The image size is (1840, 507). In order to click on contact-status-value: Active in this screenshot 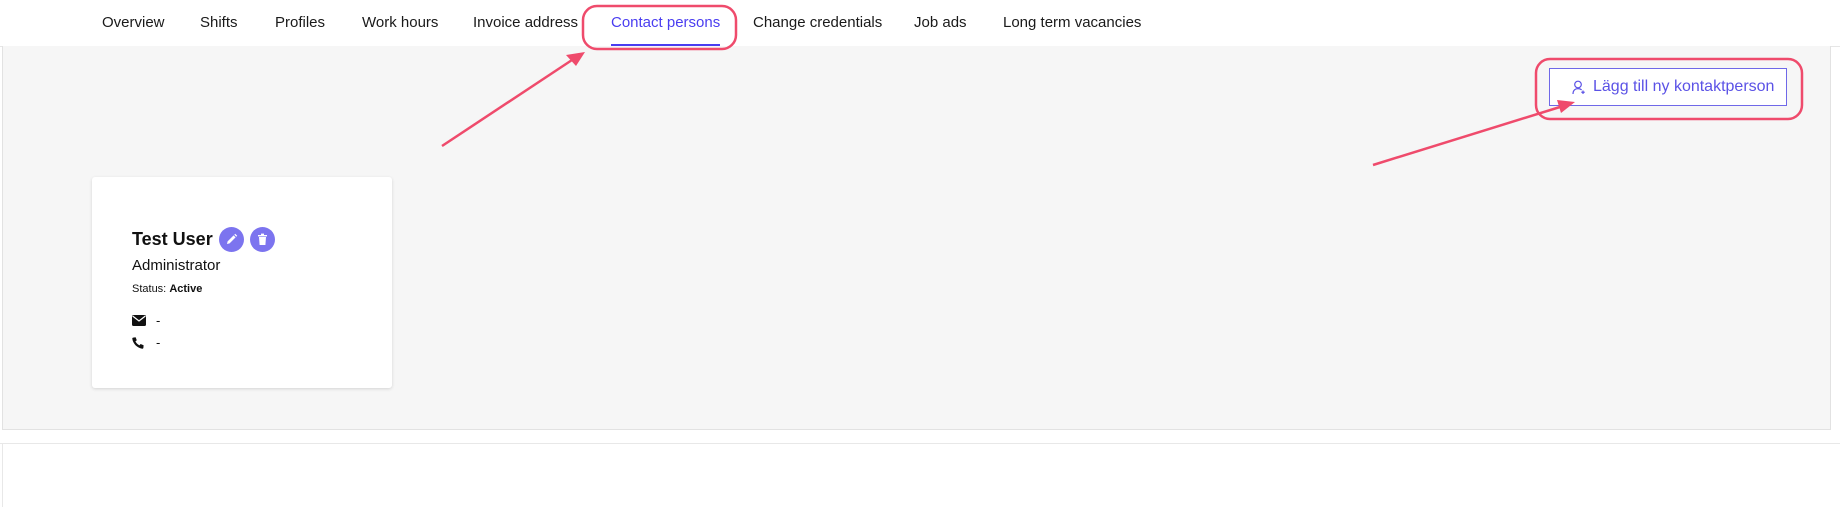, I will do `click(186, 289)`.